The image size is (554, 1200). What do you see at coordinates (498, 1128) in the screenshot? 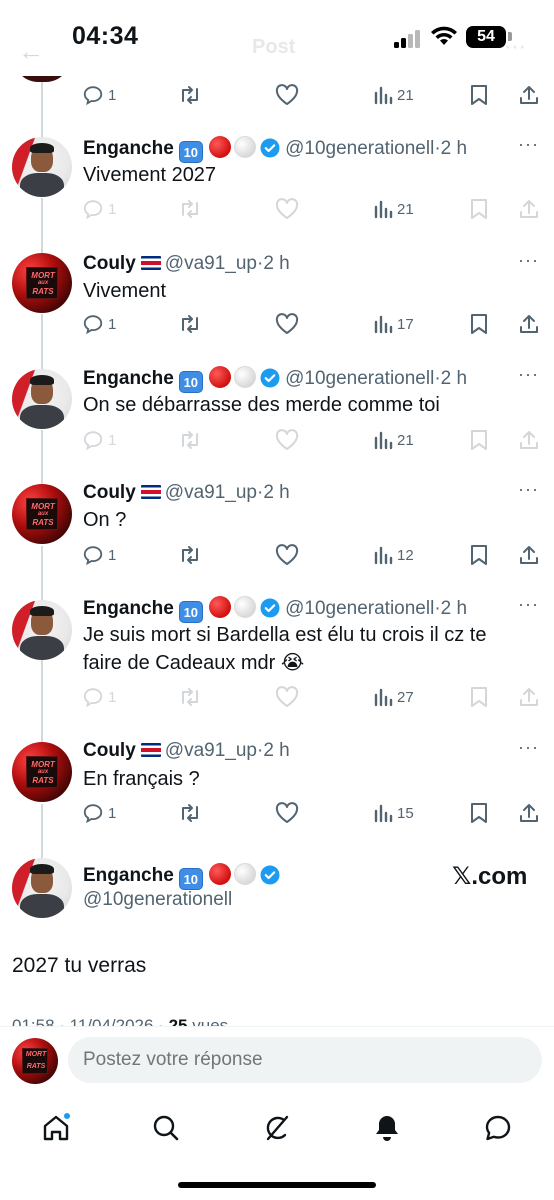
I see `nav-messages` at bounding box center [498, 1128].